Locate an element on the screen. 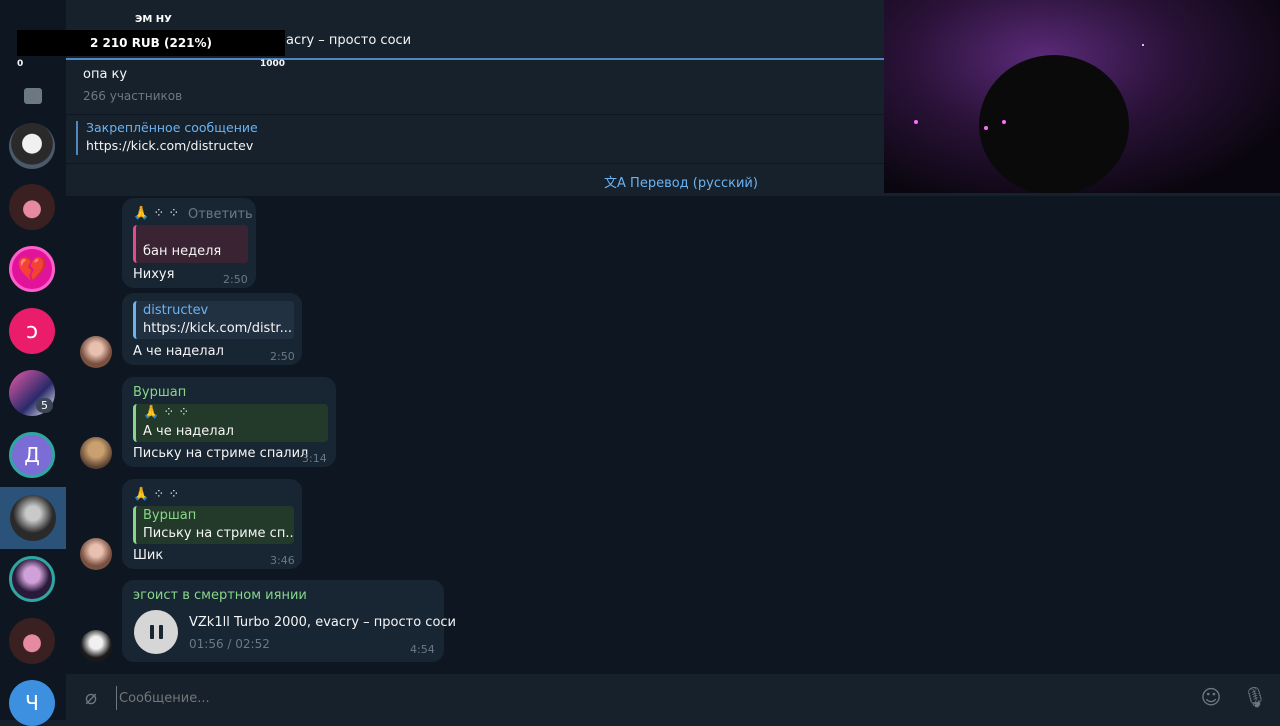  pinned-indicator is located at coordinates (77, 138).